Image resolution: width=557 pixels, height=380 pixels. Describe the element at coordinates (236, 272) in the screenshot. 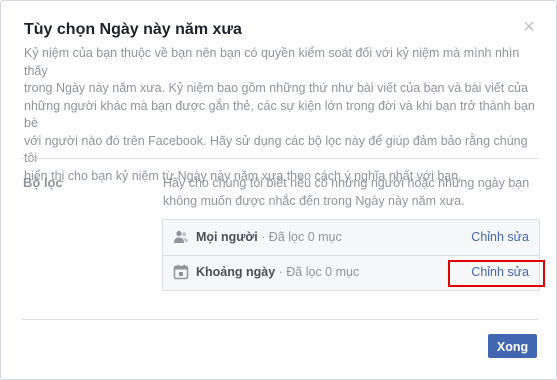

I see `filter-row-name: Khoảng ngày` at that location.